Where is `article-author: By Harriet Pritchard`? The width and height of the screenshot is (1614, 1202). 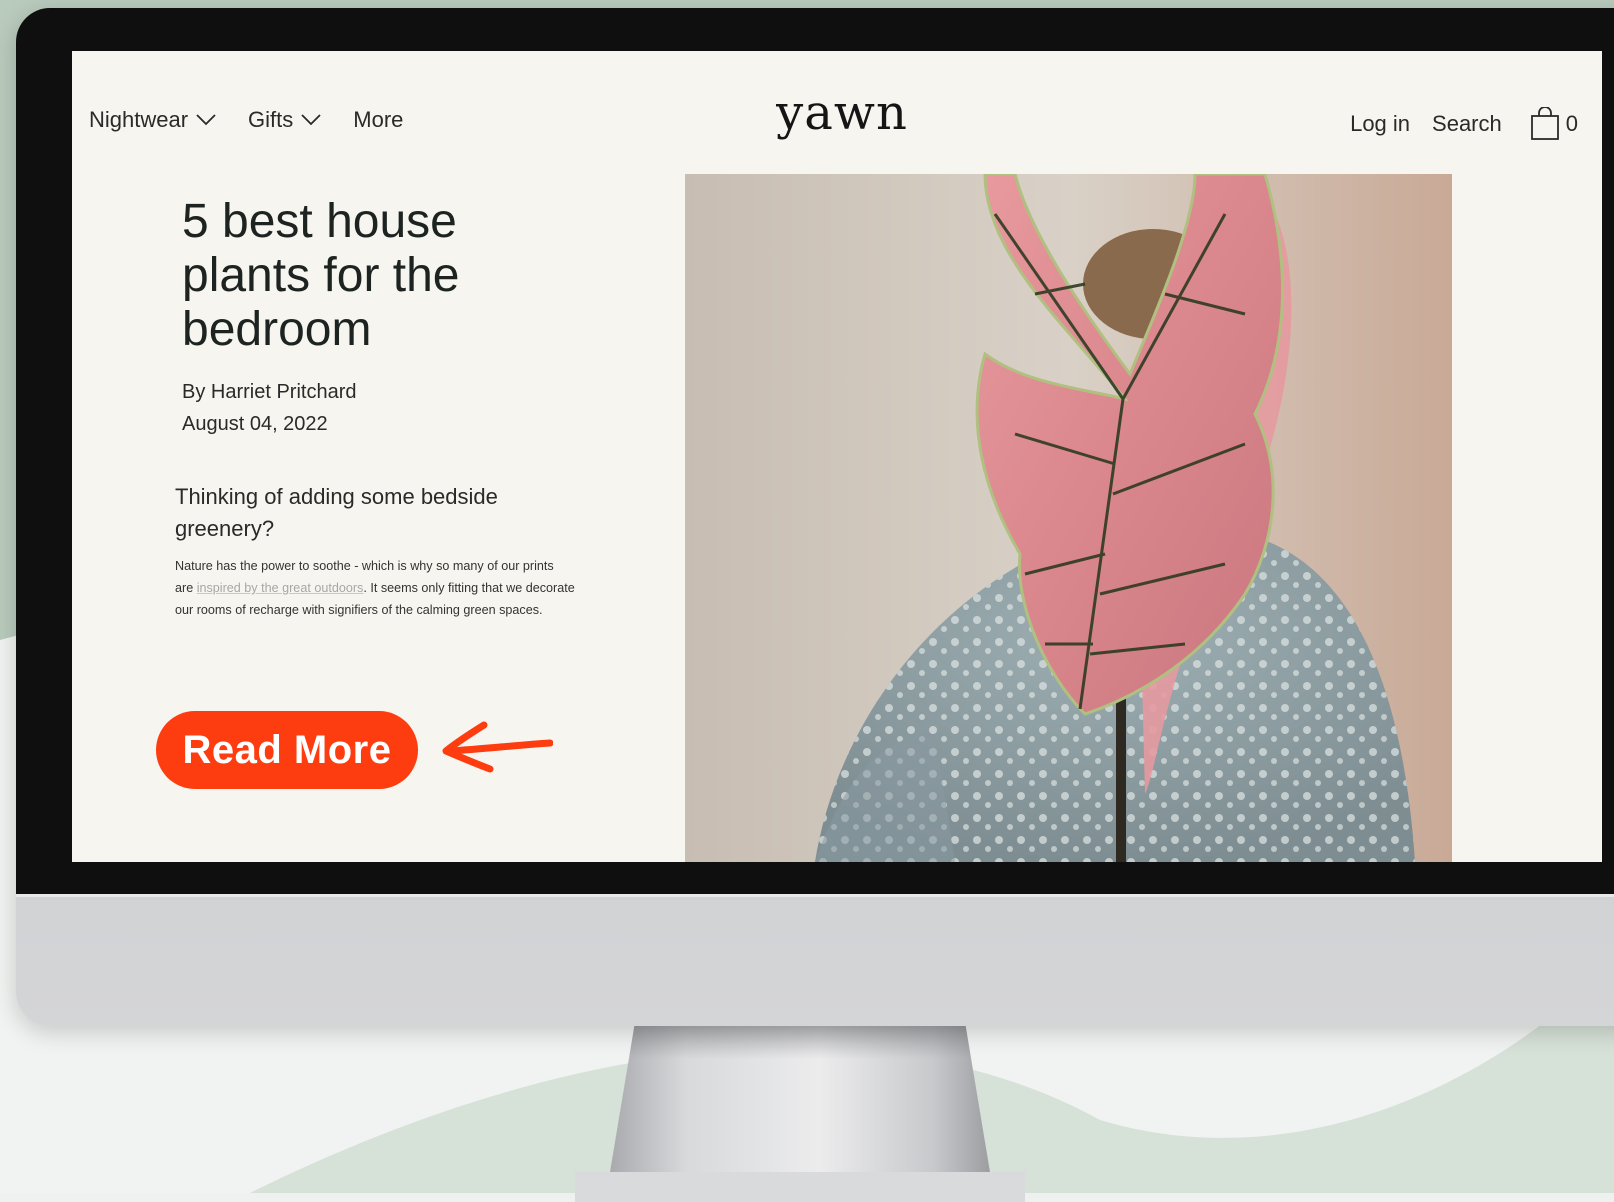 article-author: By Harriet Pritchard is located at coordinates (269, 392).